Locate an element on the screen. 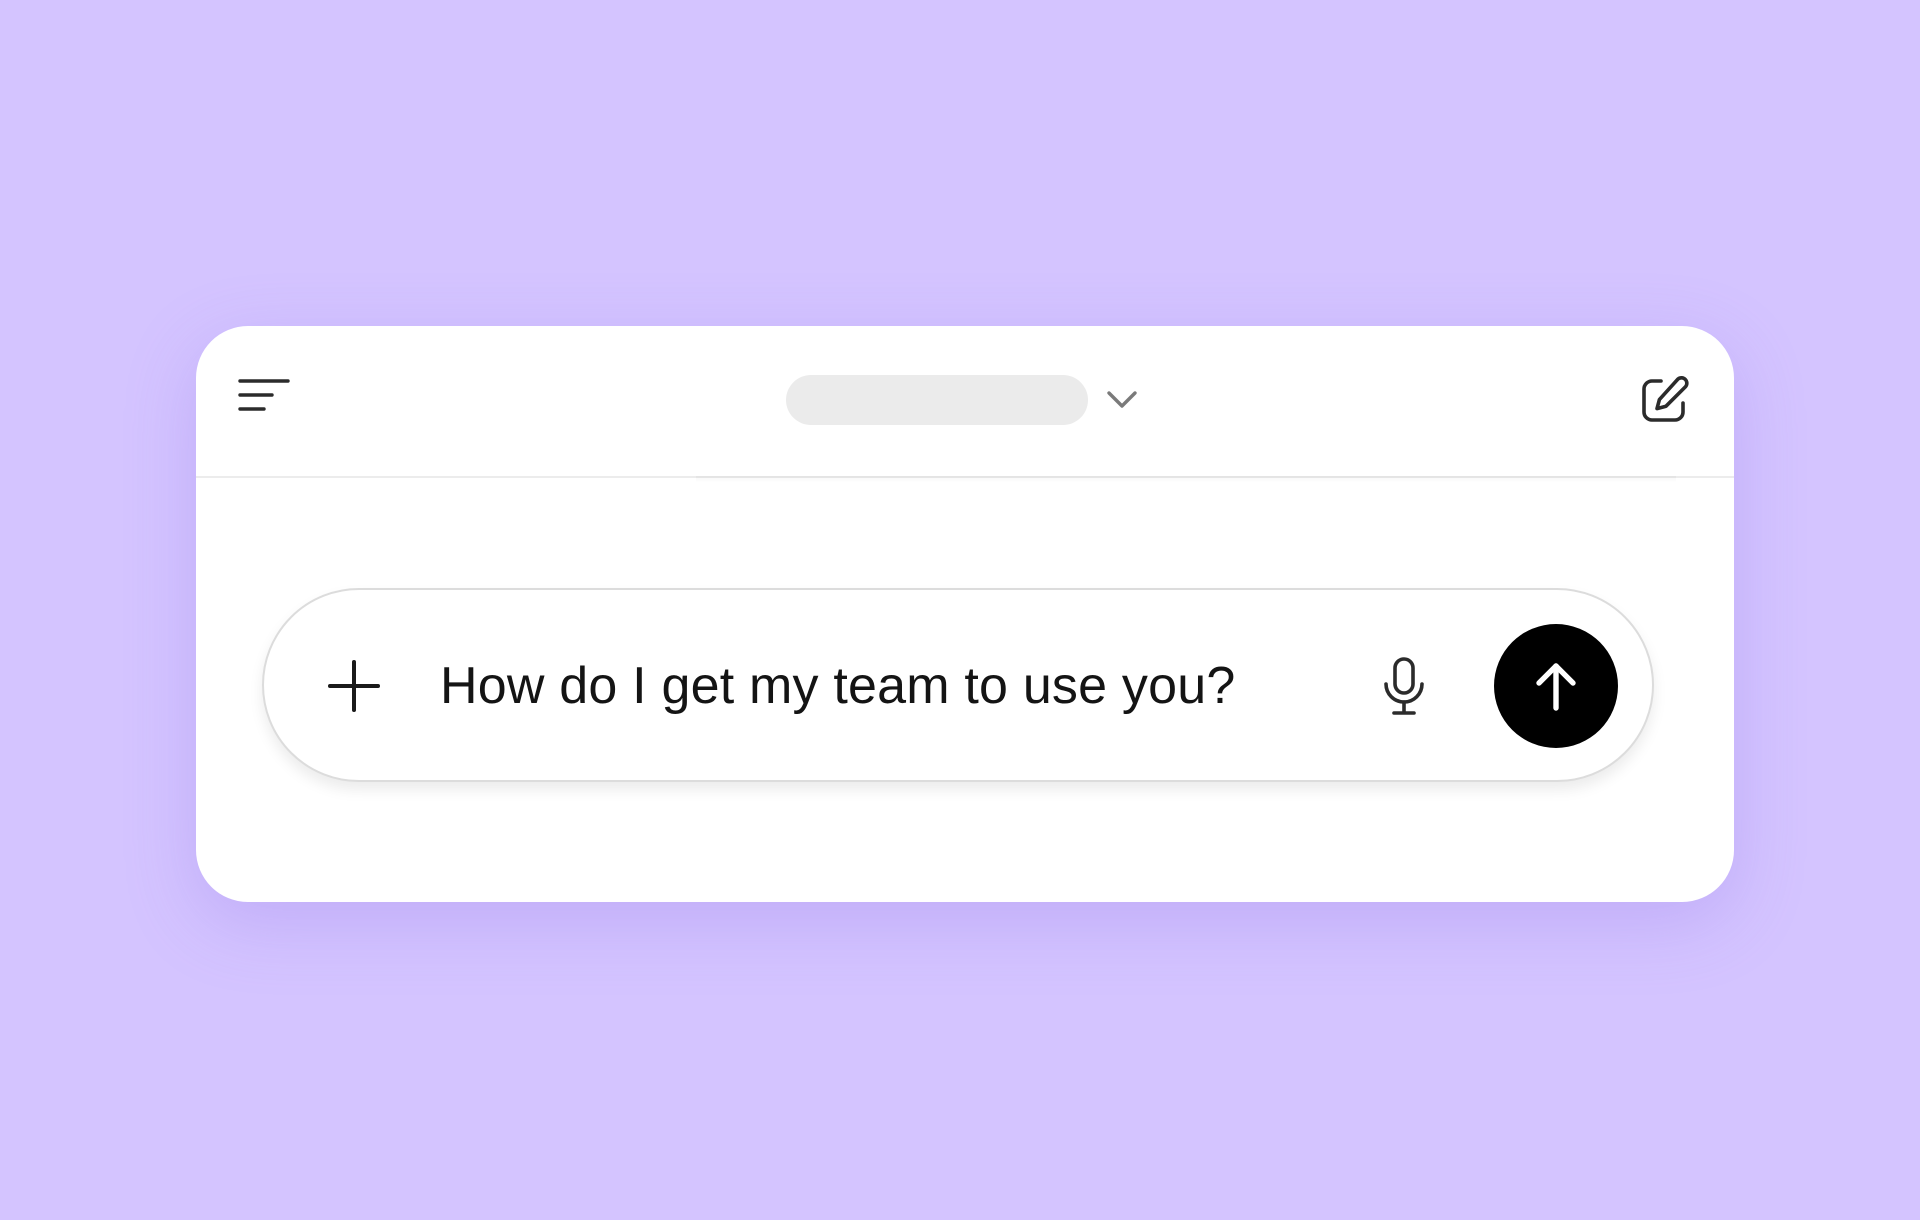 This screenshot has height=1220, width=1920. microphone-icon is located at coordinates (1404, 686).